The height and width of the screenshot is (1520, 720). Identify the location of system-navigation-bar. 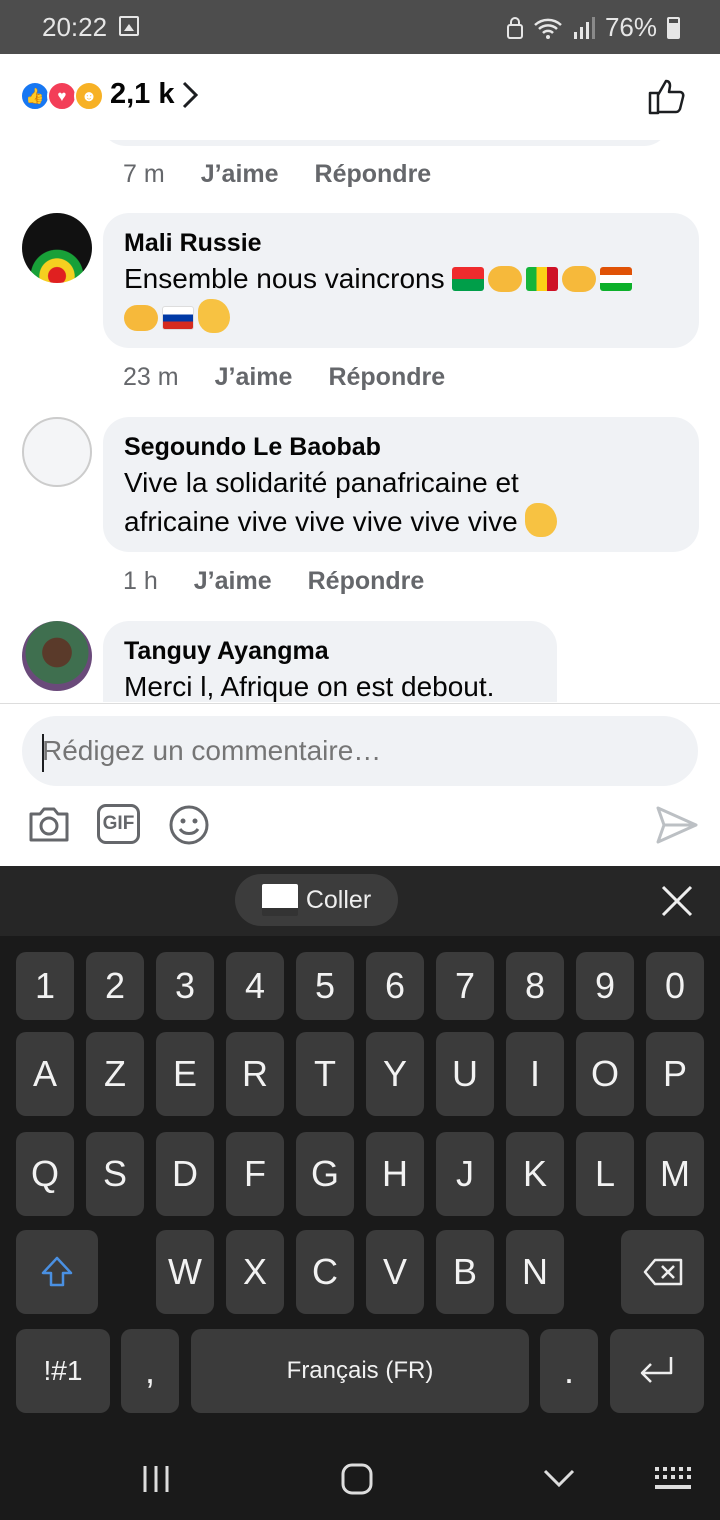
(360, 1479).